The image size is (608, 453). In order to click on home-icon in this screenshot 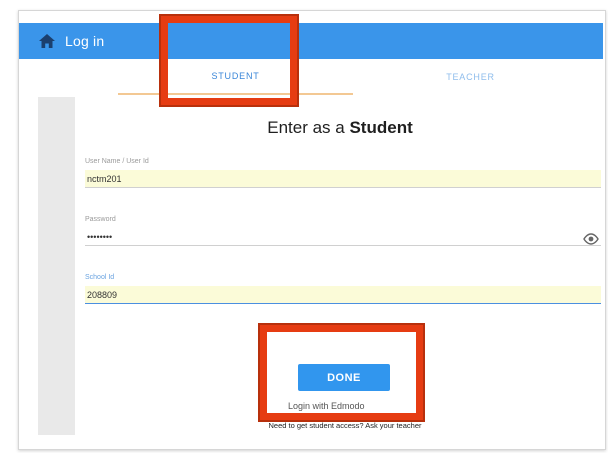, I will do `click(47, 41)`.